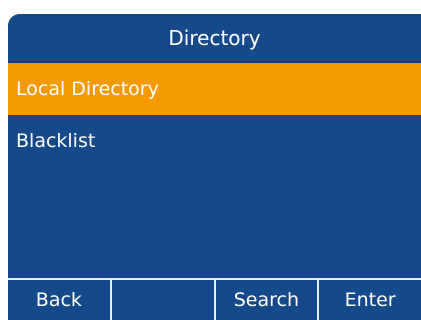 The width and height of the screenshot is (421, 320). I want to click on softkey-label: Search, so click(266, 300).